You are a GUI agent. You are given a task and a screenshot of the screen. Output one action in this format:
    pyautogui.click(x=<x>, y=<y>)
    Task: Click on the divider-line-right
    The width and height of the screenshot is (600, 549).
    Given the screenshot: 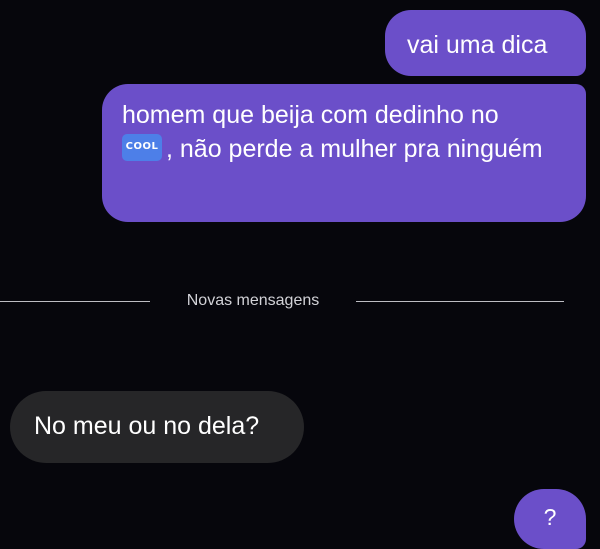 What is the action you would take?
    pyautogui.click(x=460, y=301)
    